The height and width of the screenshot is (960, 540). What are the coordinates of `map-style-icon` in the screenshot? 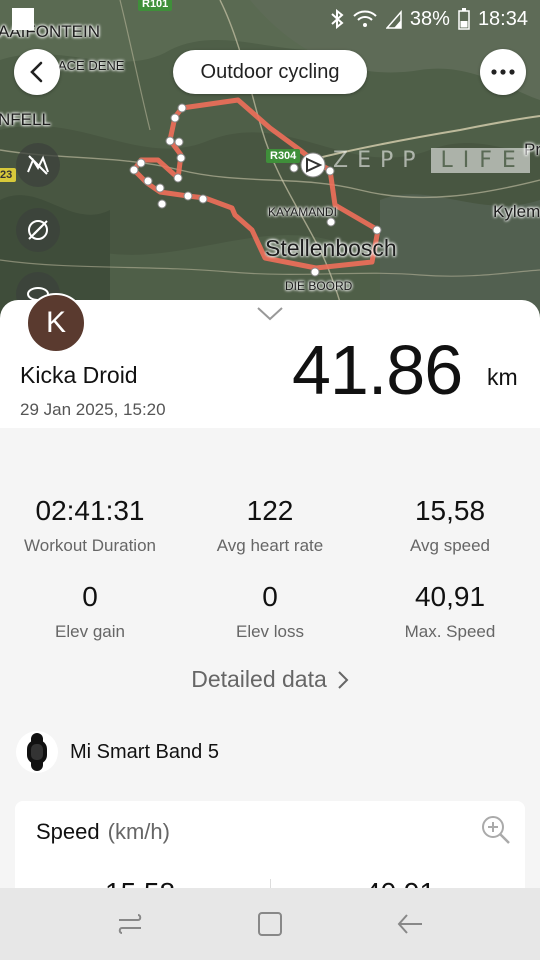 It's located at (38, 165).